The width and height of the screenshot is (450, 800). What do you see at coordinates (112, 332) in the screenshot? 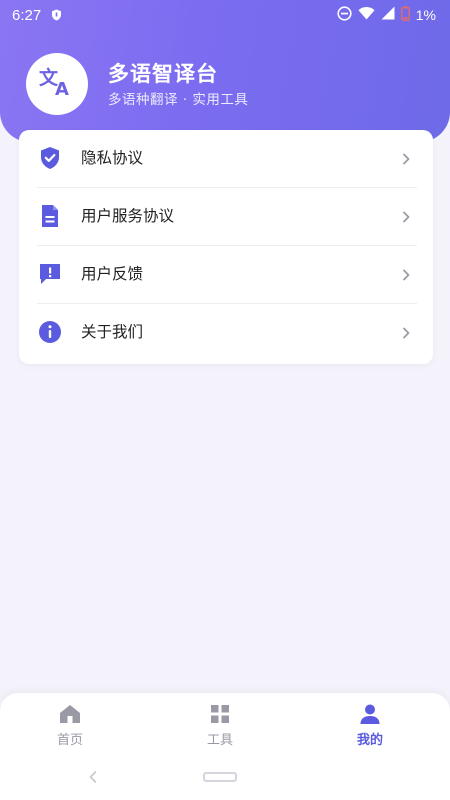
I see `menu-item-label: 关于我们` at bounding box center [112, 332].